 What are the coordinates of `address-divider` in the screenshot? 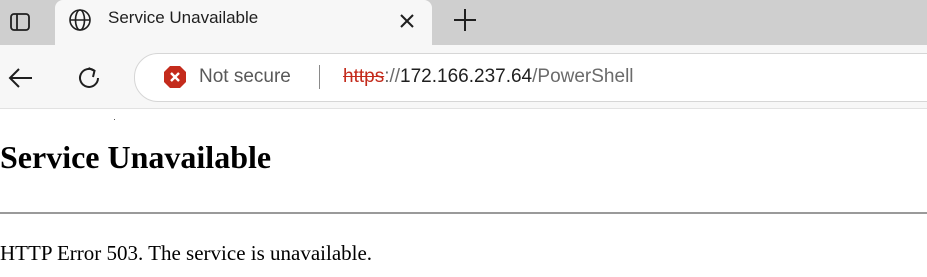 It's located at (319, 77).